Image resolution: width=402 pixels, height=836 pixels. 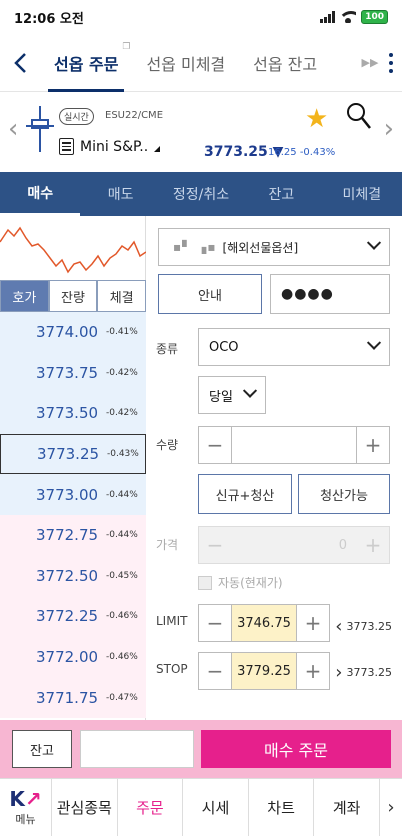 I want to click on external-window-icon: ❐, so click(x=126, y=46).